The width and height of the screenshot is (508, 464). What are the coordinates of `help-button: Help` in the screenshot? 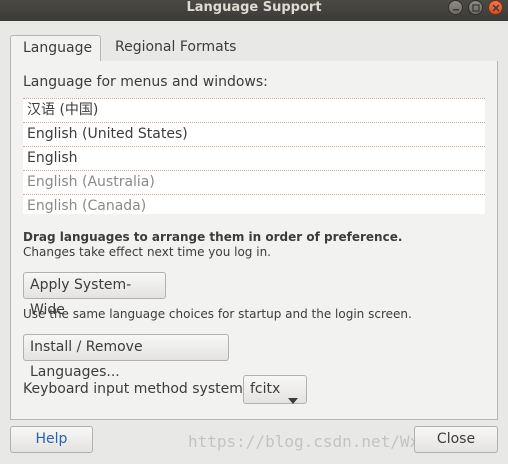 It's located at (51, 439).